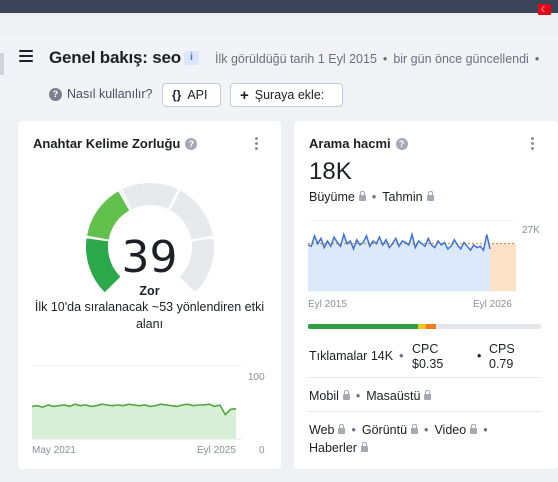  Describe the element at coordinates (149, 257) in the screenshot. I see `kd-value: 39` at that location.